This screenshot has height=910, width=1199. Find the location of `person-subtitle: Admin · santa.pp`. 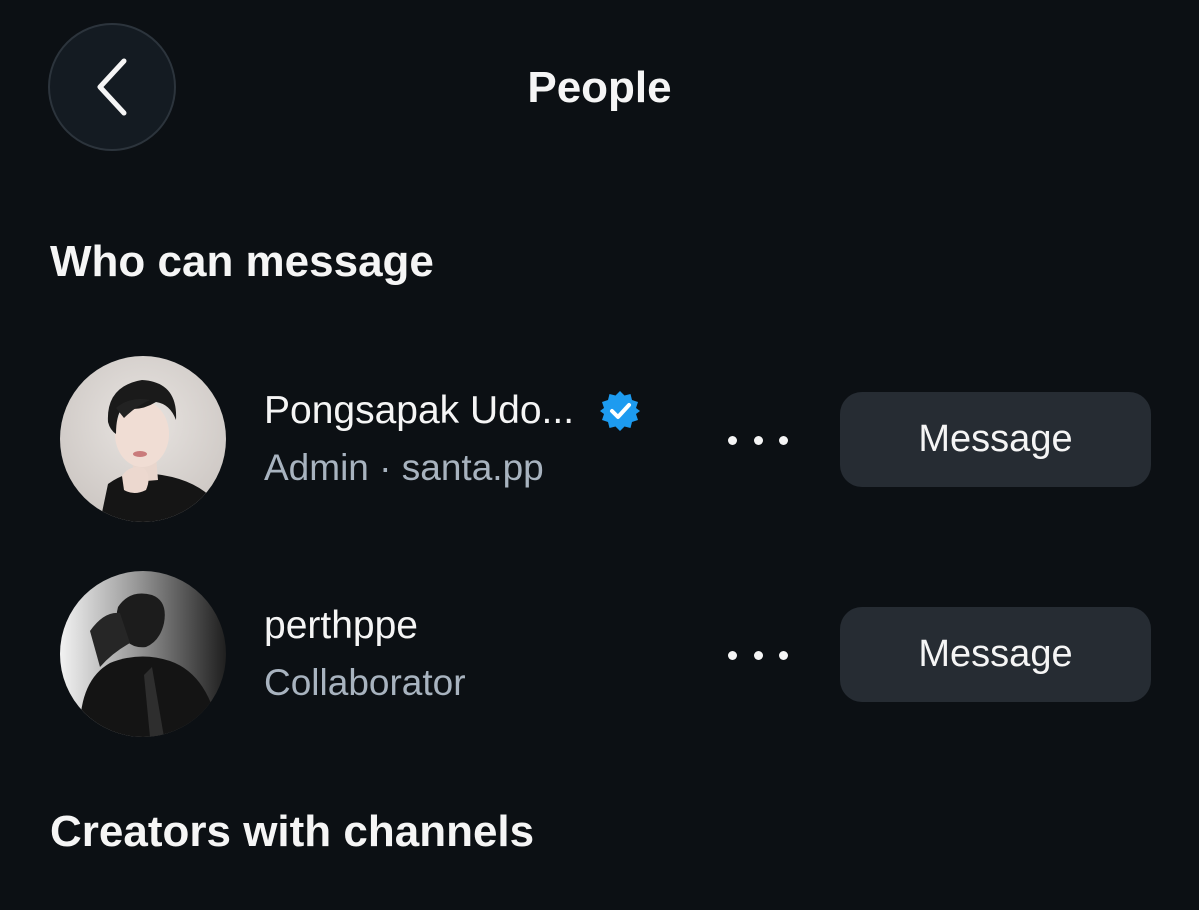

person-subtitle: Admin · santa.pp is located at coordinates (404, 468).